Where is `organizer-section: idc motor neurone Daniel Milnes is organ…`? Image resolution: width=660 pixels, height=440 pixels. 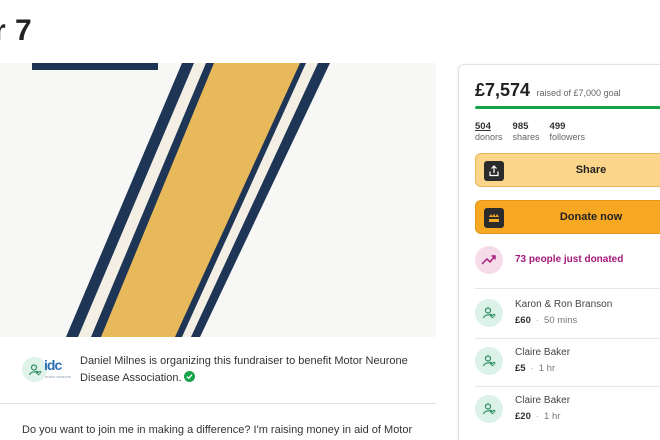 organizer-section: idc motor neurone Daniel Milnes is organ… is located at coordinates (218, 371).